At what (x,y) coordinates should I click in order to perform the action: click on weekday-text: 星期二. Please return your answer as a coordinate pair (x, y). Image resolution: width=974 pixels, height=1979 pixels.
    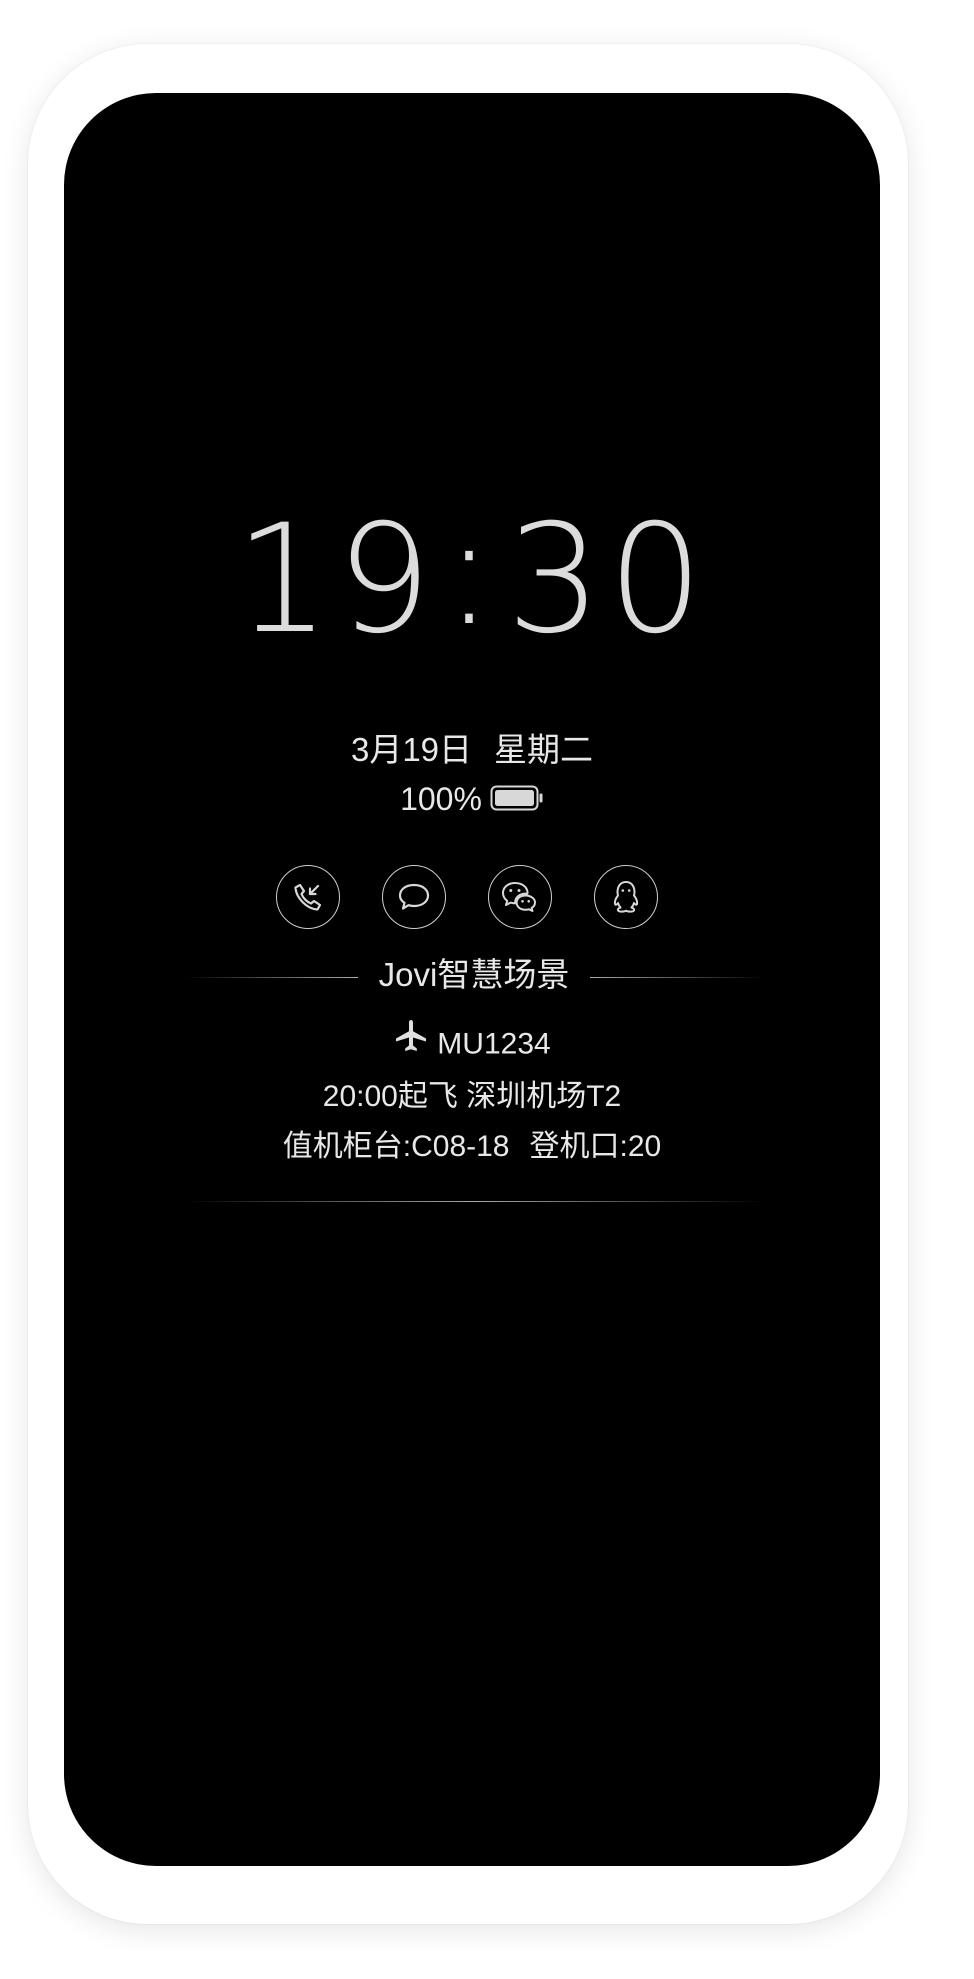
    Looking at the image, I should click on (544, 749).